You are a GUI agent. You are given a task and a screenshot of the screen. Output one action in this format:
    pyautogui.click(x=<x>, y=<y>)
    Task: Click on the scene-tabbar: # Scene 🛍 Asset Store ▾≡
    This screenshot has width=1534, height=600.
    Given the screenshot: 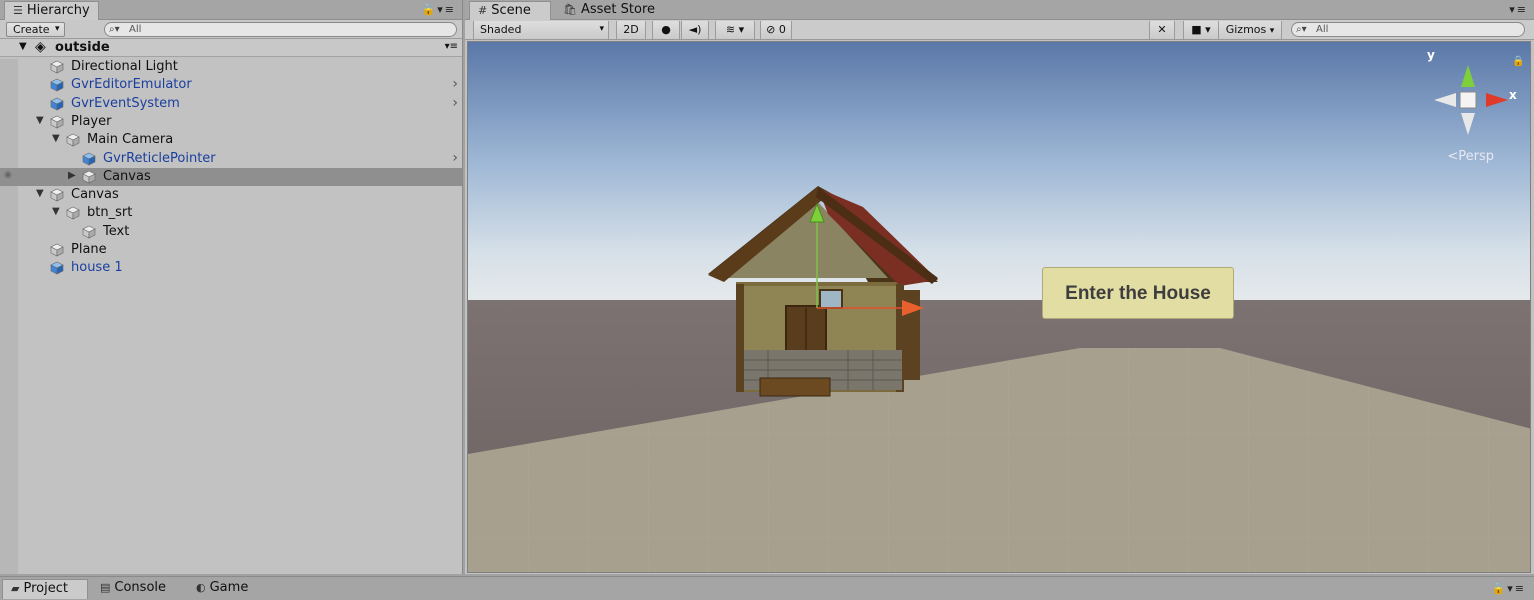 What is the action you would take?
    pyautogui.click(x=999, y=10)
    